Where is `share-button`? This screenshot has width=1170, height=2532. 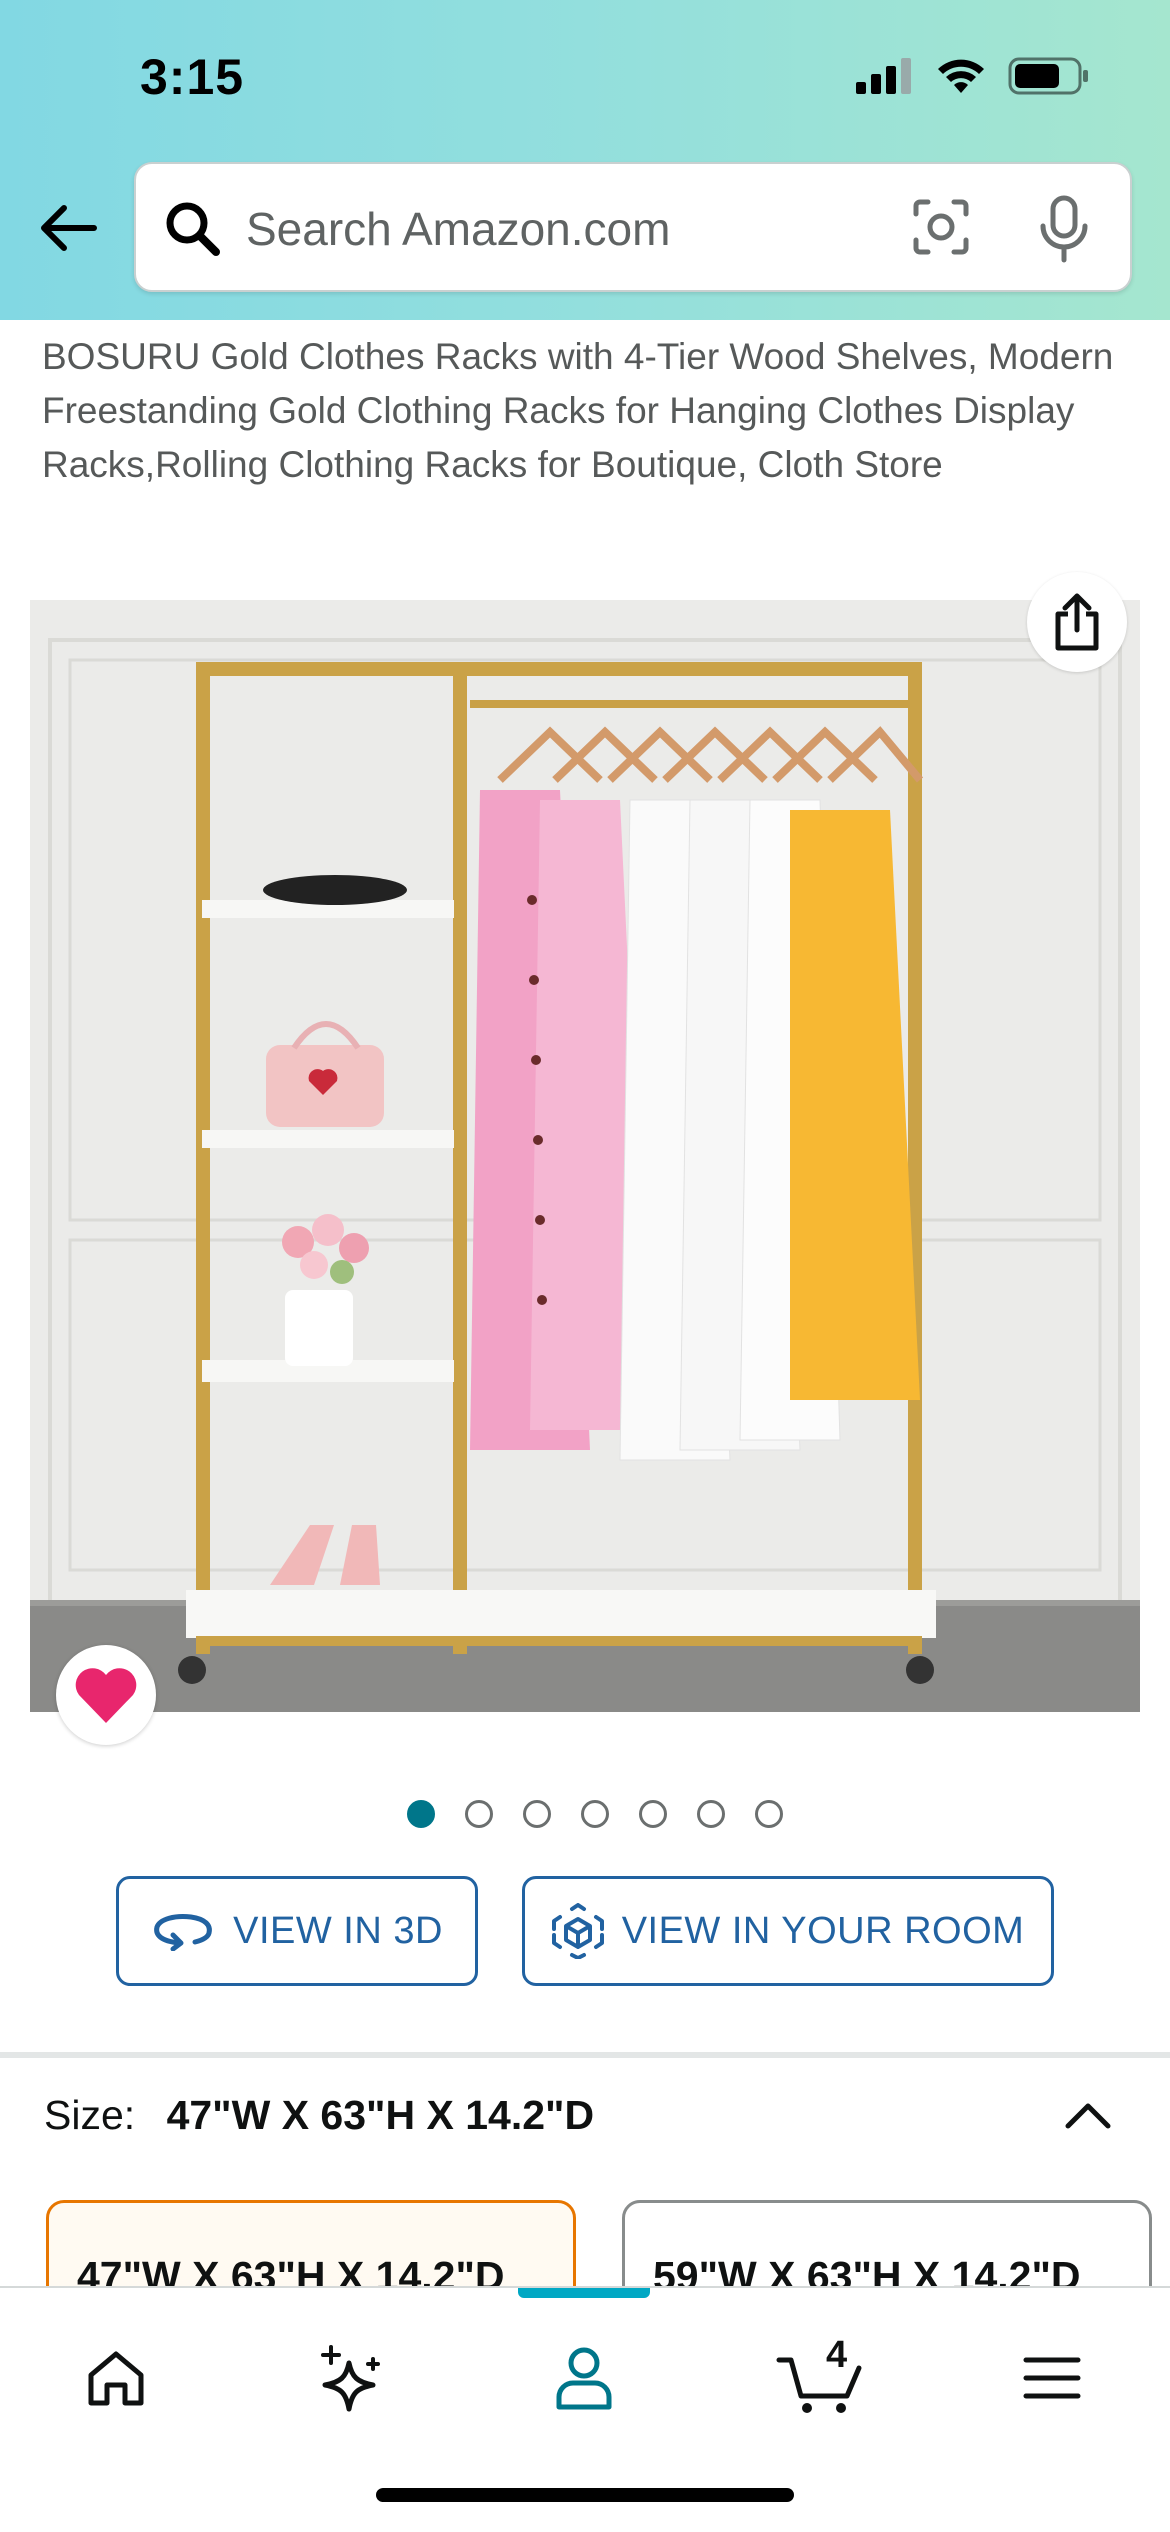 share-button is located at coordinates (1077, 622).